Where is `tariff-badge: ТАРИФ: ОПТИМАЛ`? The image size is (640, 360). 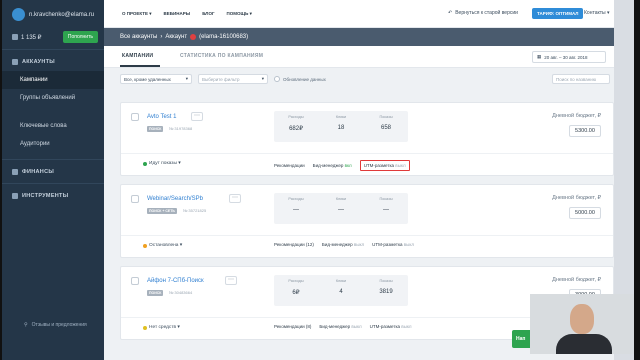
tariff-badge: ТАРИФ: ОПТИМАЛ is located at coordinates (558, 13).